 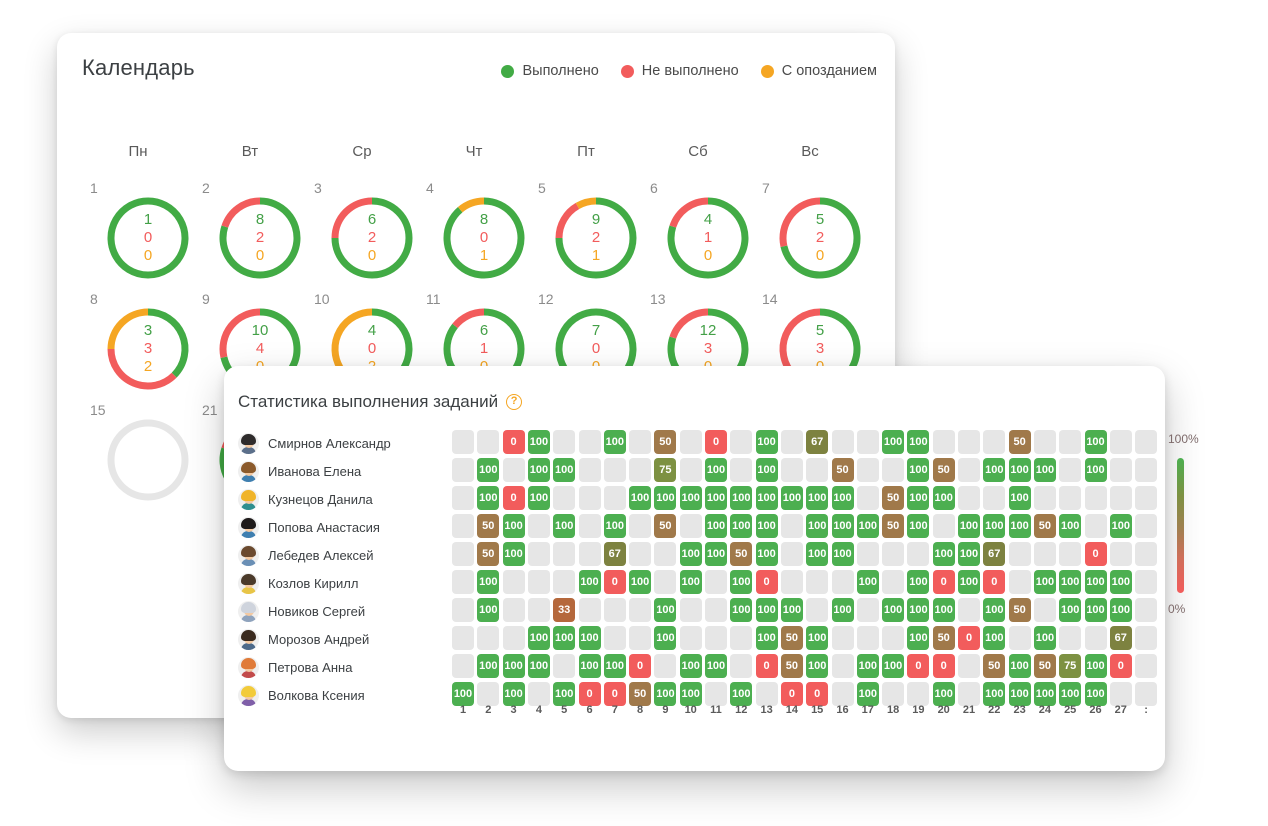 What do you see at coordinates (343, 443) in the screenshot?
I see `student-row: Смирнов Александр` at bounding box center [343, 443].